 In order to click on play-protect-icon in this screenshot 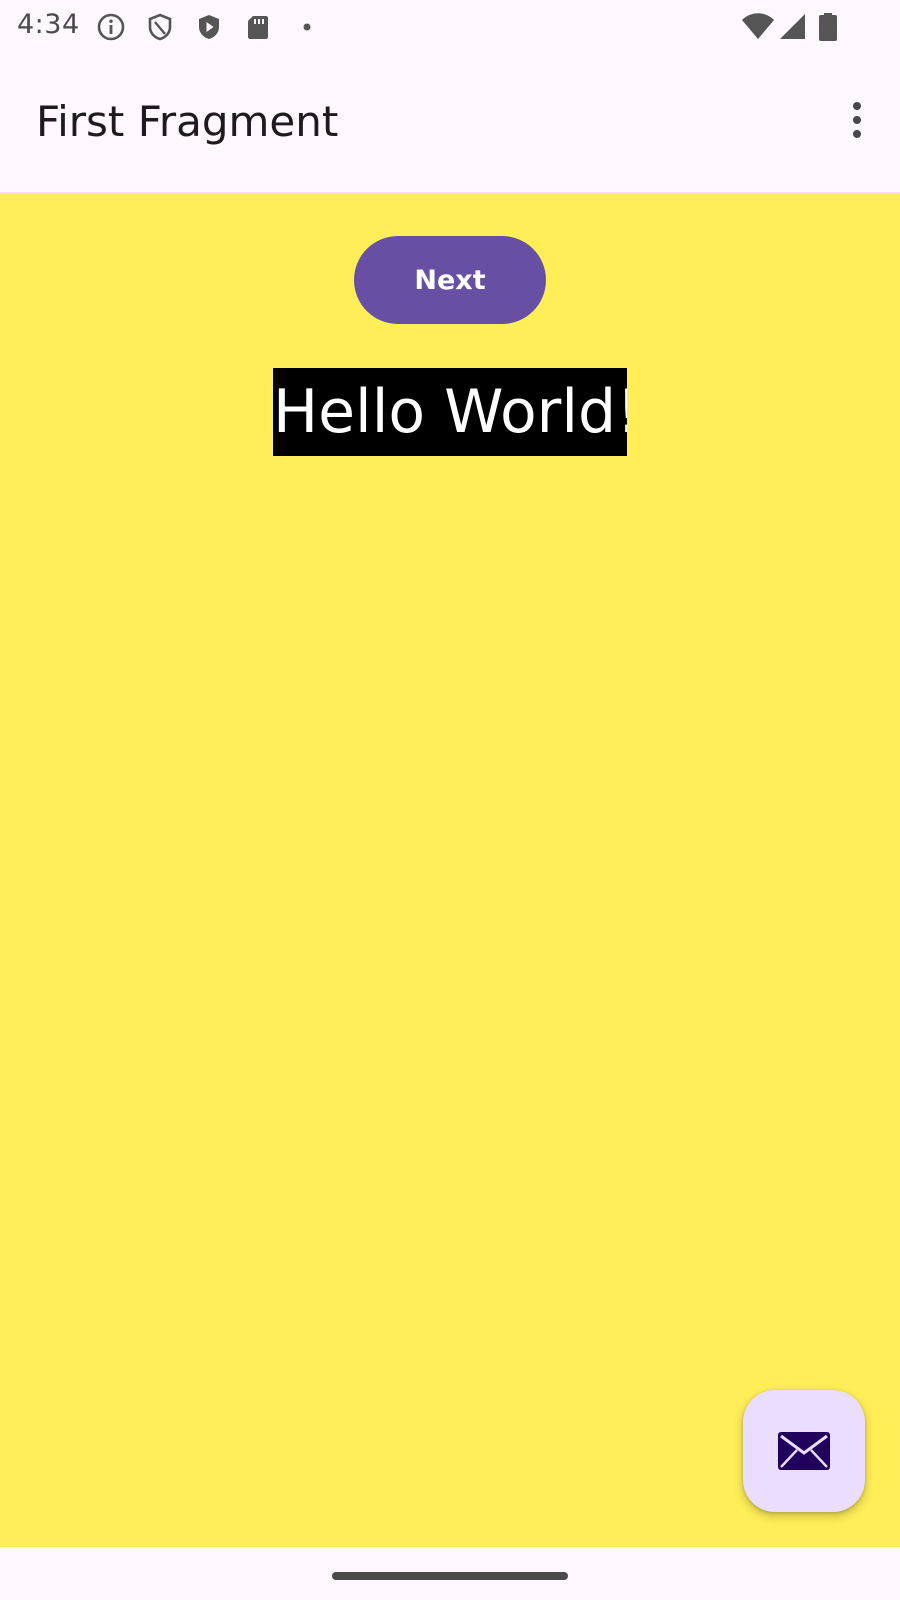, I will do `click(209, 27)`.